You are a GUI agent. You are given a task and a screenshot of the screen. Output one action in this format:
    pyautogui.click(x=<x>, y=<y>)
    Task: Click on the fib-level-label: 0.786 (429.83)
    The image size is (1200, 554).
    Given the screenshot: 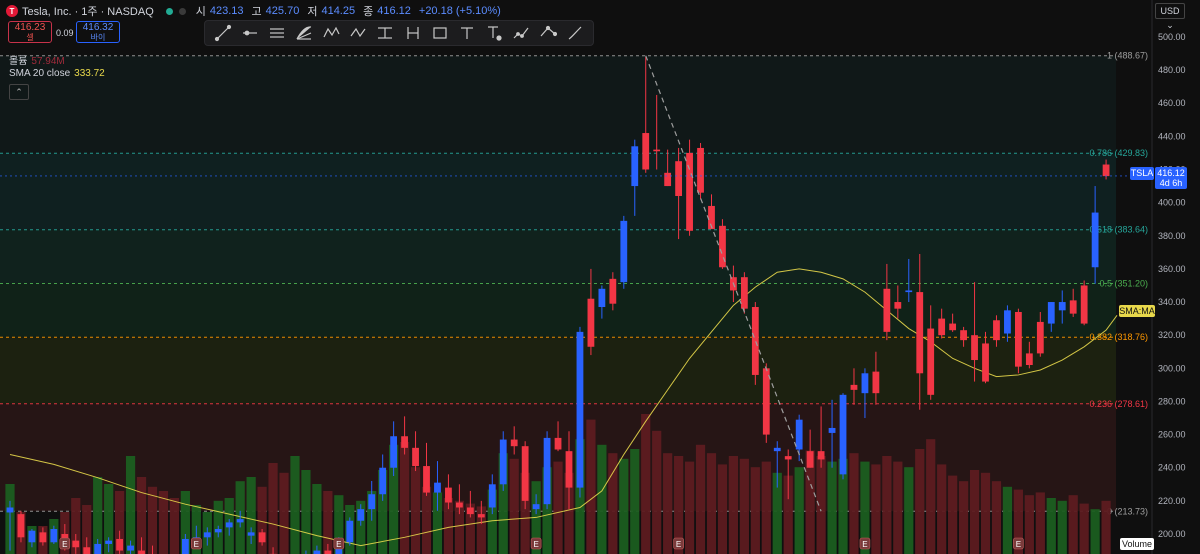 What is the action you would take?
    pyautogui.click(x=1118, y=153)
    